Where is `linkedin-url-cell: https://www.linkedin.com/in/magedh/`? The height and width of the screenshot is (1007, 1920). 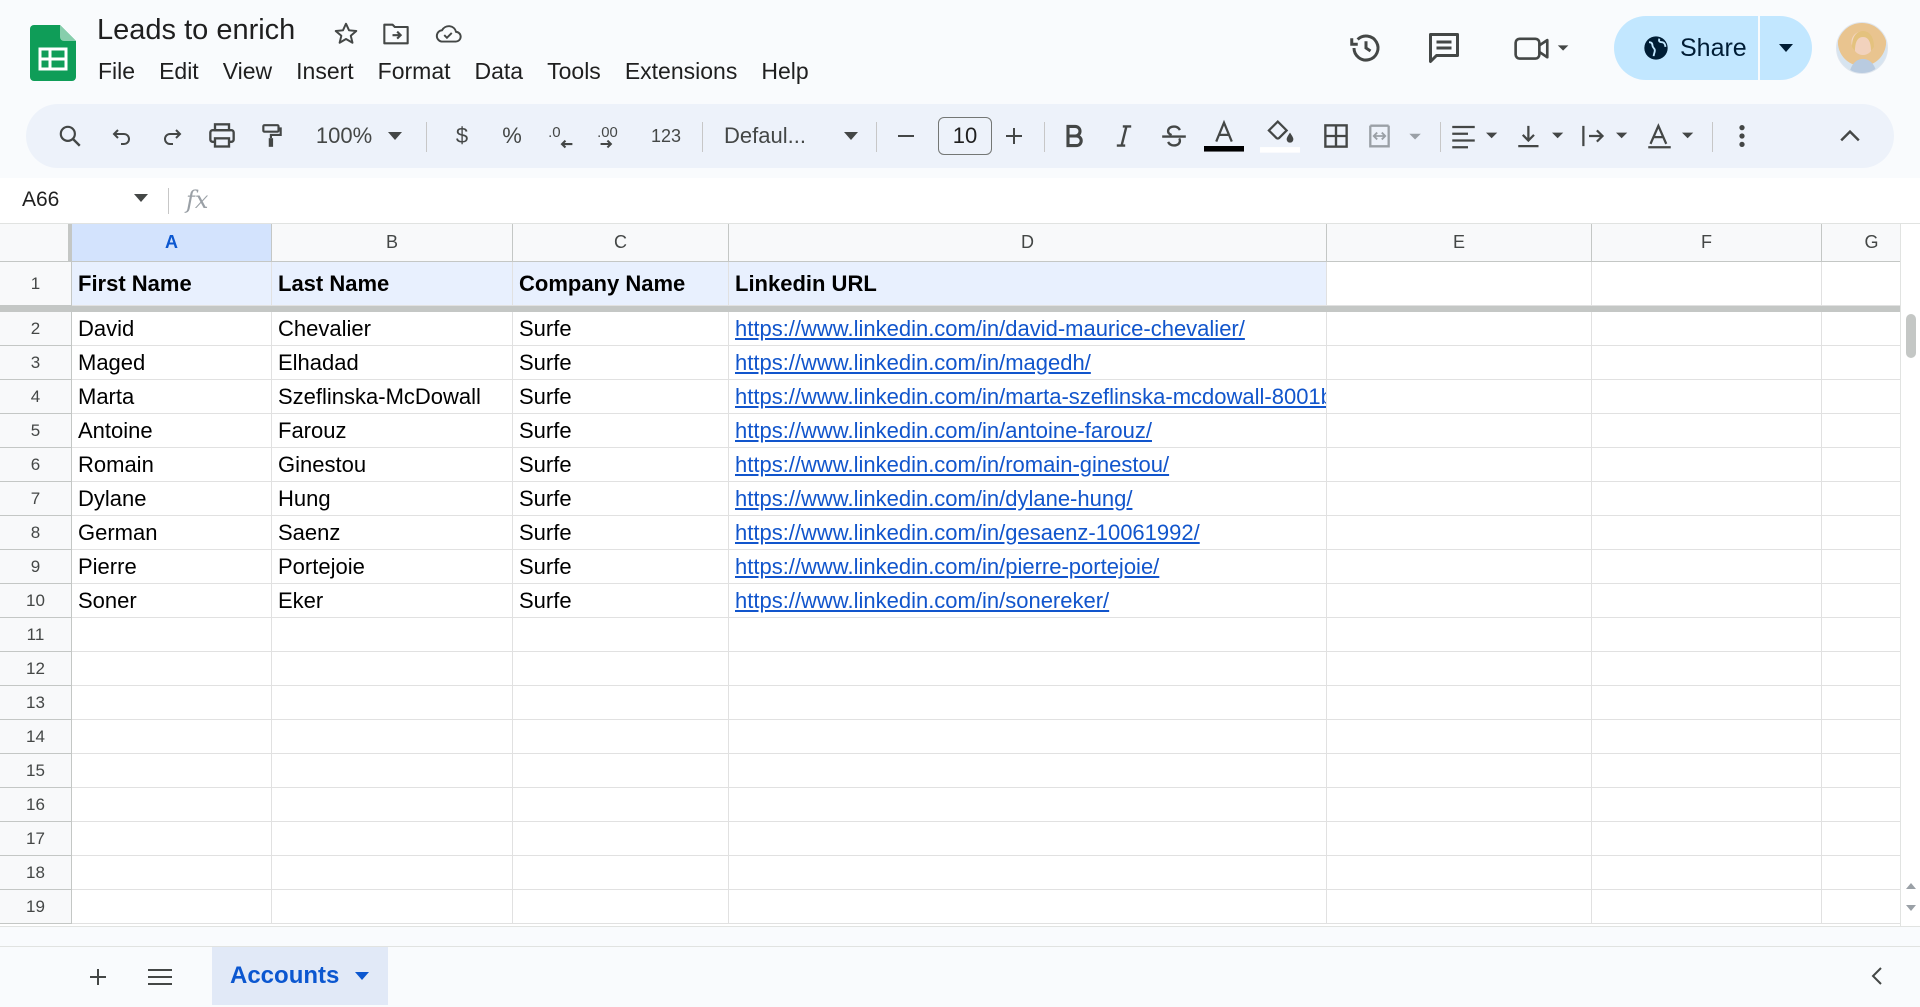
linkedin-url-cell: https://www.linkedin.com/in/magedh/ is located at coordinates (1028, 363).